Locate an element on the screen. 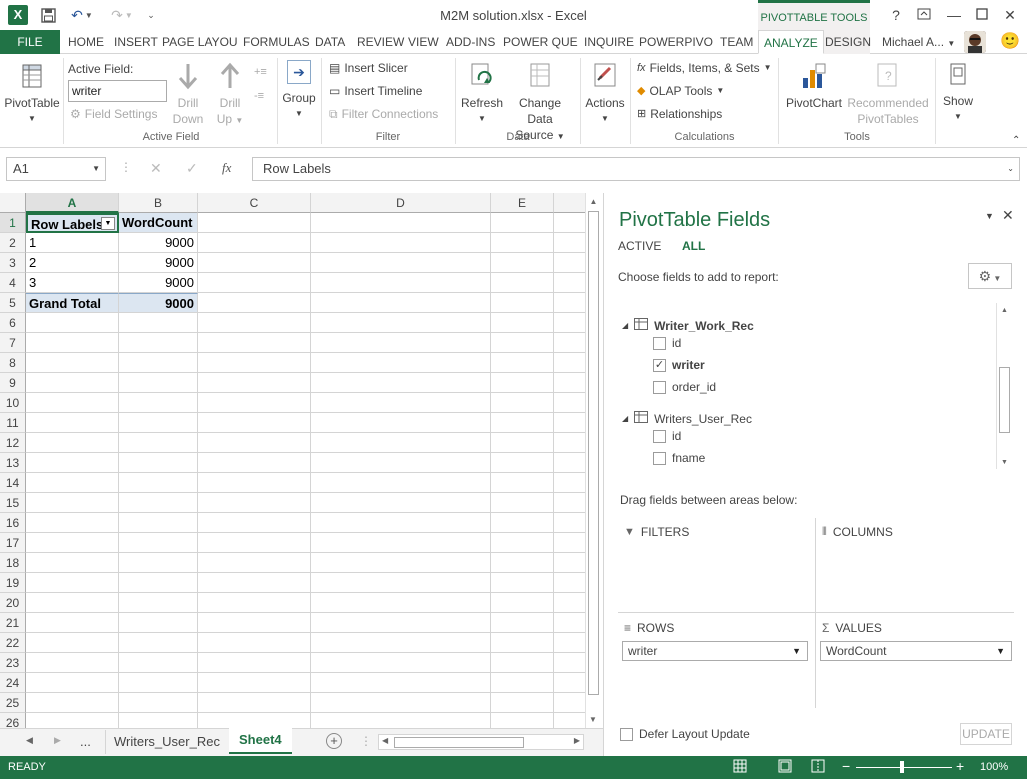 This screenshot has width=1027, height=779. column-header-b: B is located at coordinates (158, 203).